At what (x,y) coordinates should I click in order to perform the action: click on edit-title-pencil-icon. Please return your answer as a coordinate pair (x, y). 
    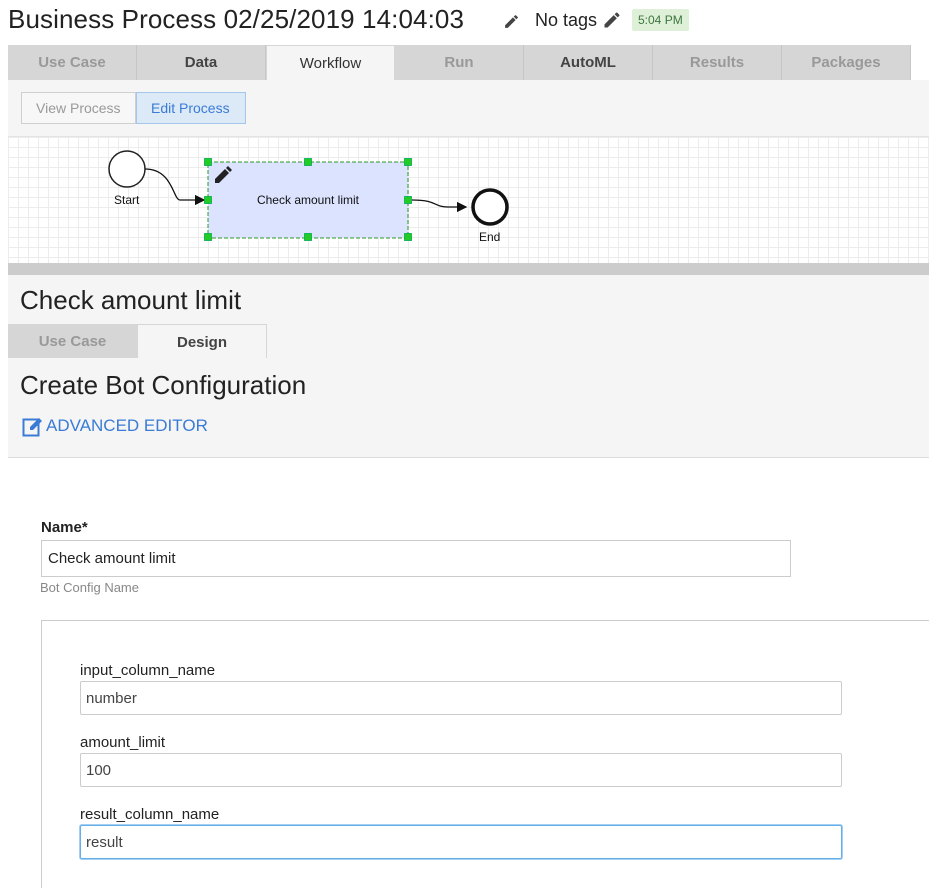
    Looking at the image, I should click on (511, 21).